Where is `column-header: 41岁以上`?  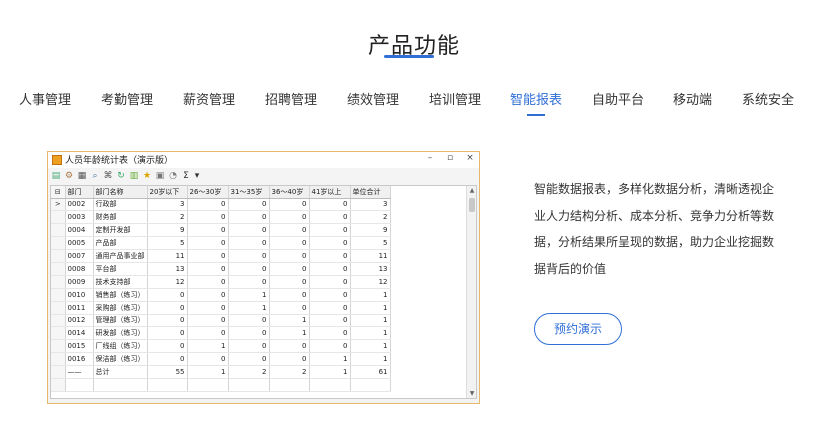 column-header: 41岁以上 is located at coordinates (330, 192).